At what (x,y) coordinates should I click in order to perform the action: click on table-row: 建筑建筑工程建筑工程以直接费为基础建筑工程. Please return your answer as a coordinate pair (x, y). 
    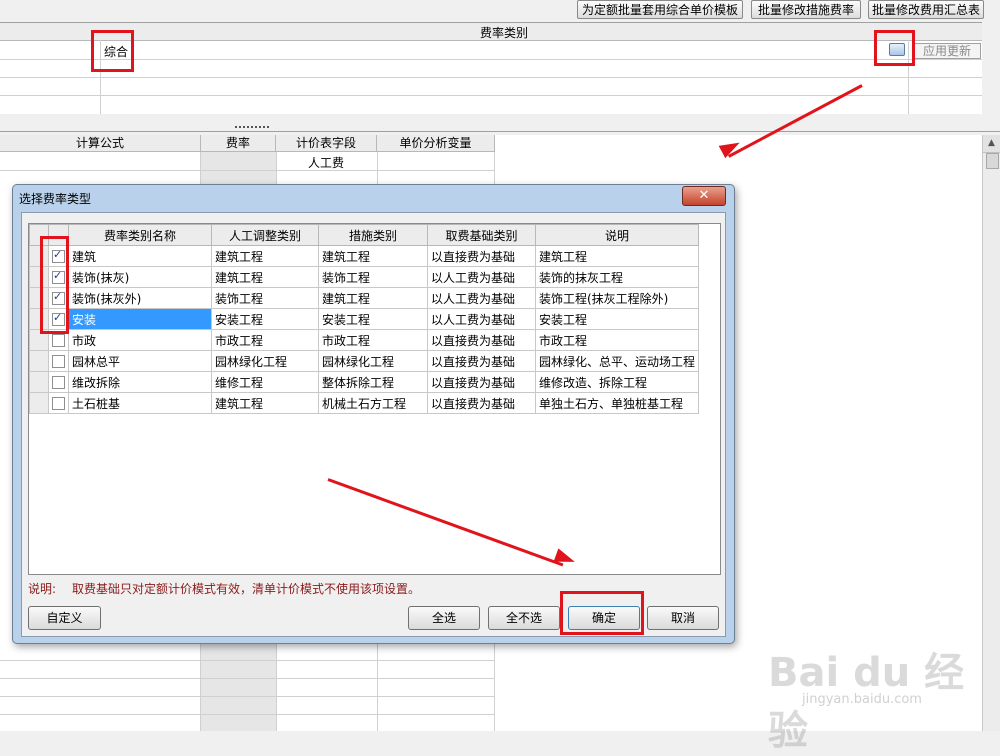
    Looking at the image, I should click on (364, 256).